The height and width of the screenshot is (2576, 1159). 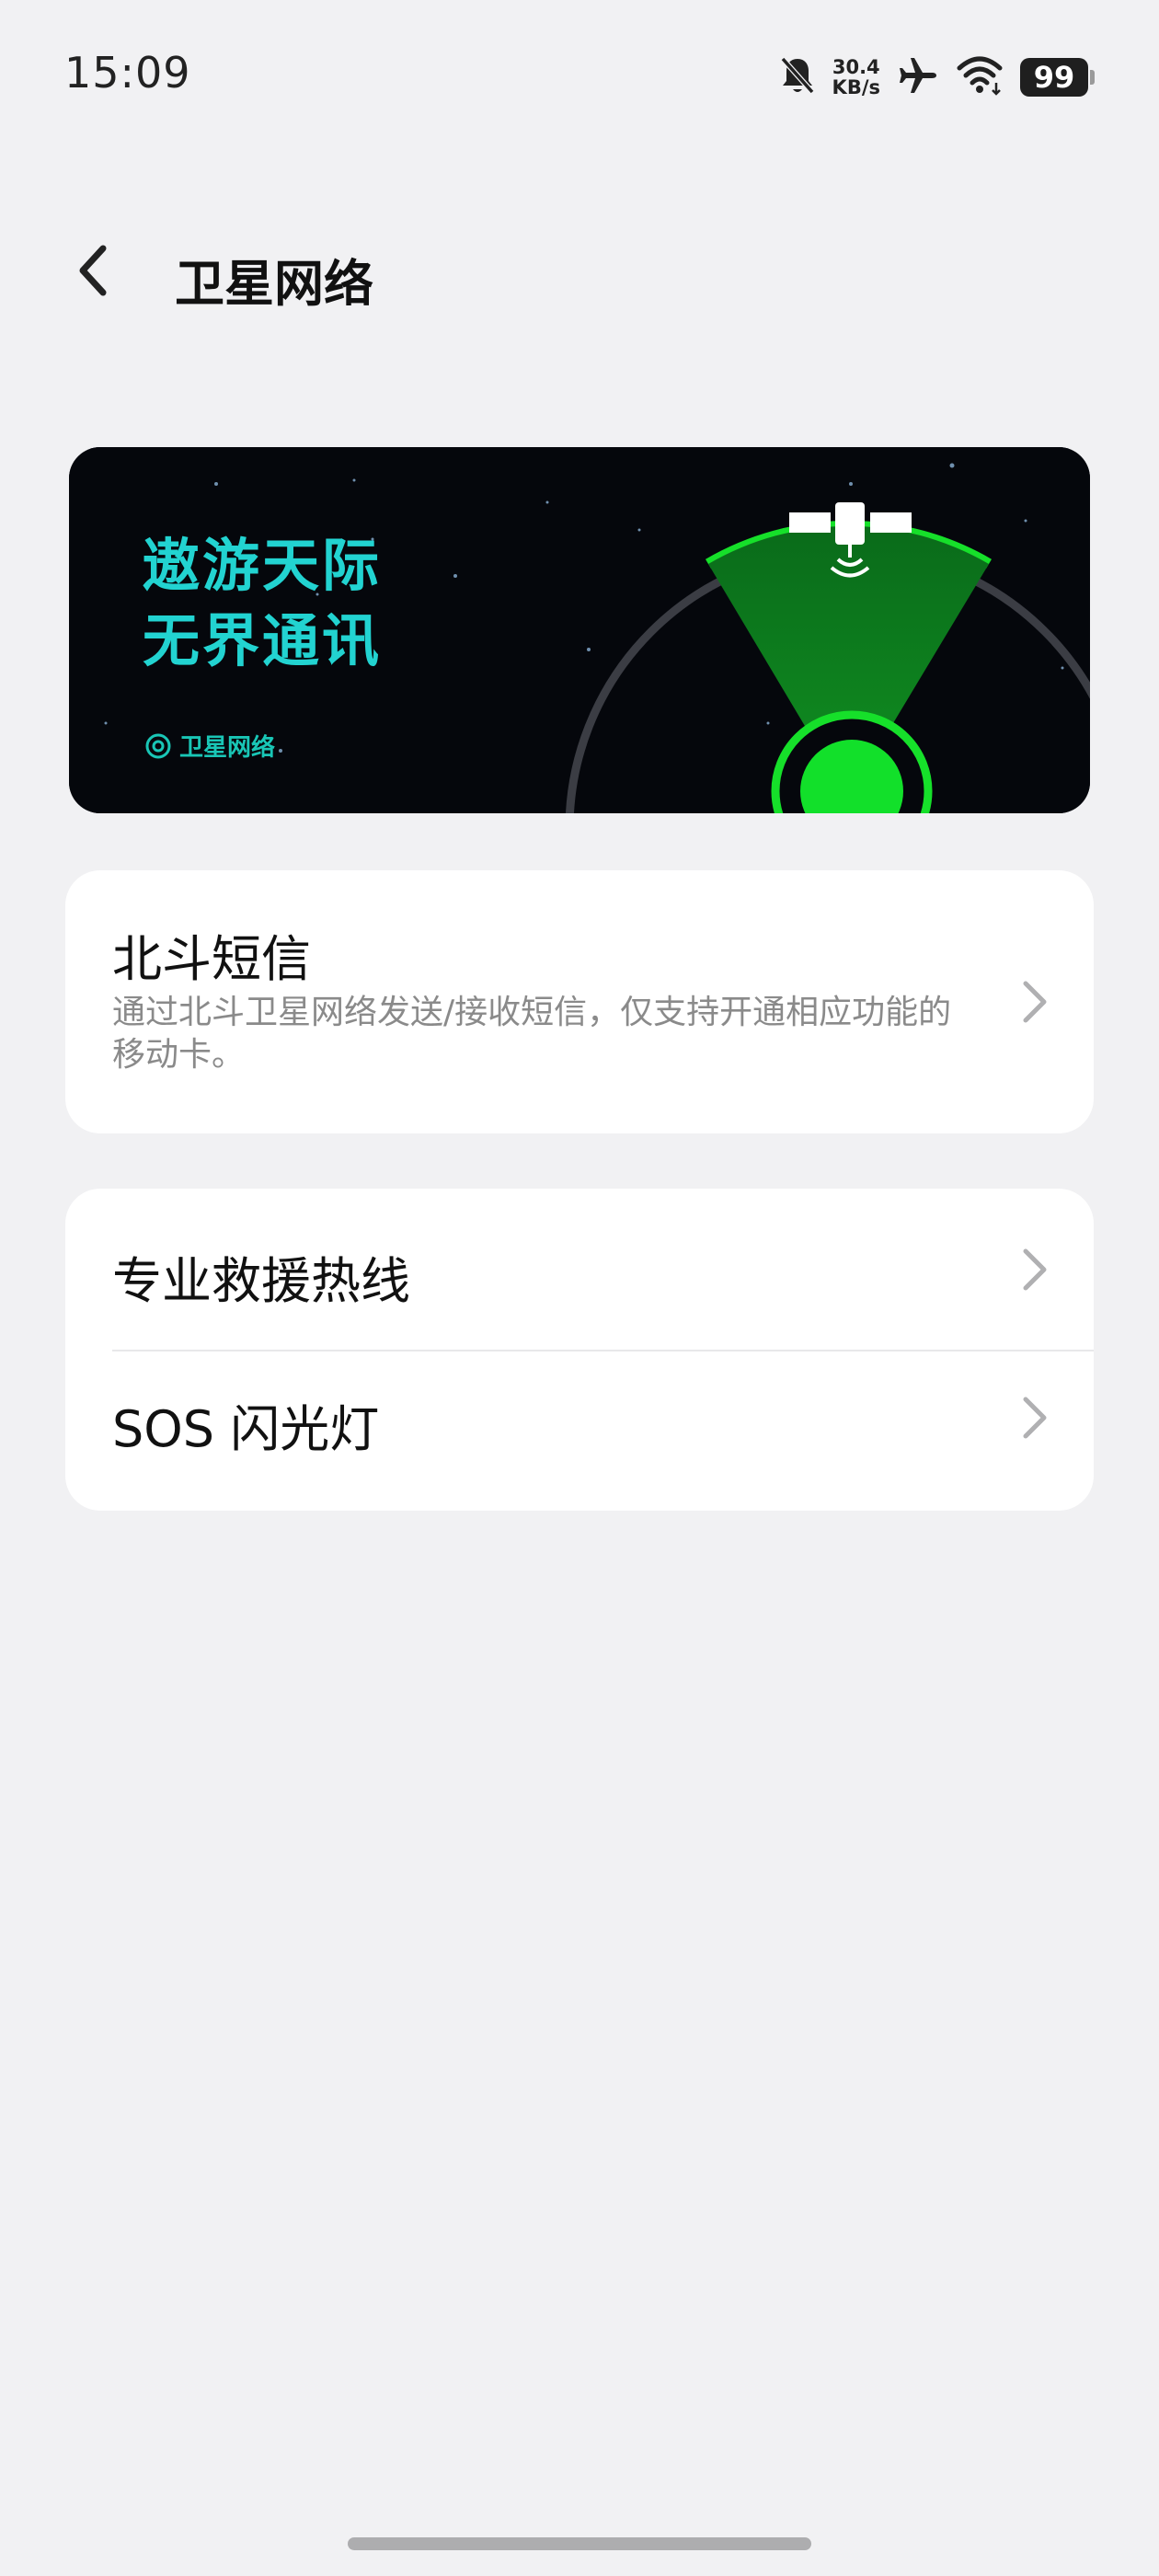 I want to click on beidou-card: 北斗短信 通过北斗卫星网络发送/接收短信，仅支持开通相应功能的移动卡。, so click(x=579, y=1001).